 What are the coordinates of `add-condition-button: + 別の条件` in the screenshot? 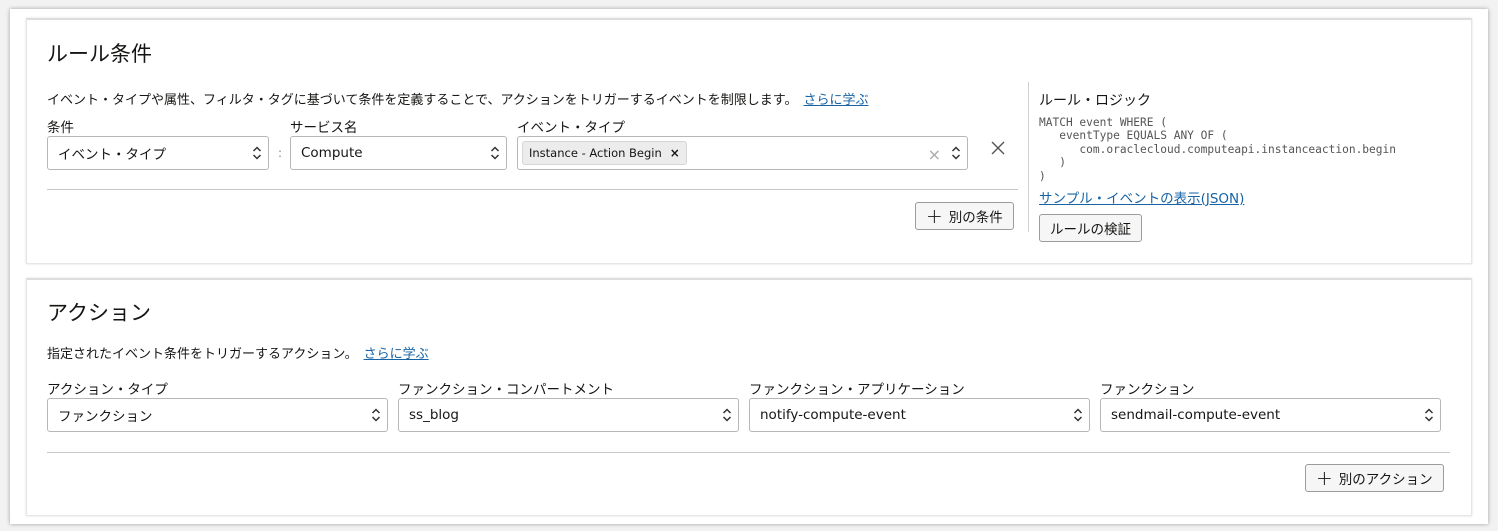 It's located at (964, 216).